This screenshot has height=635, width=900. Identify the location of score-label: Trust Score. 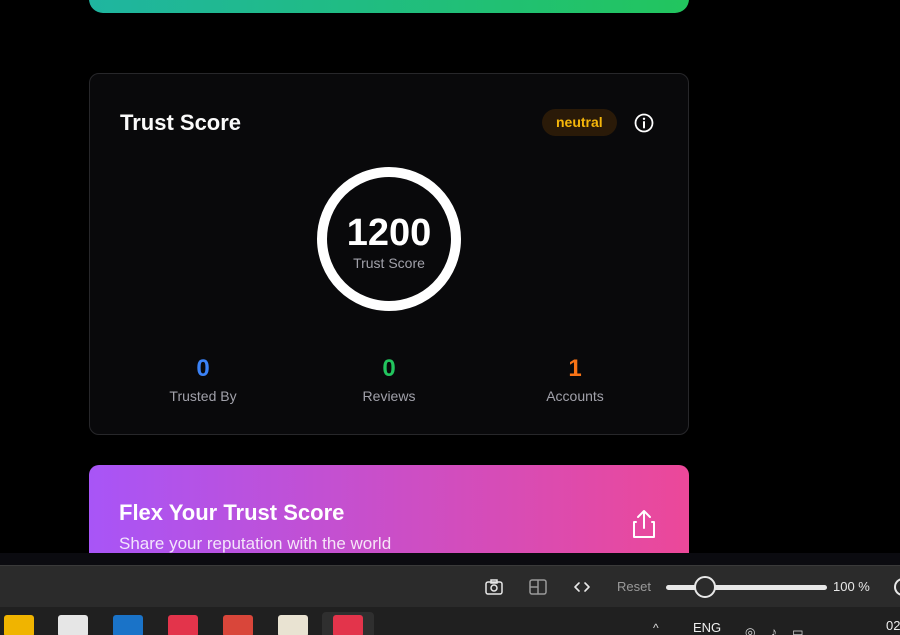
(389, 263).